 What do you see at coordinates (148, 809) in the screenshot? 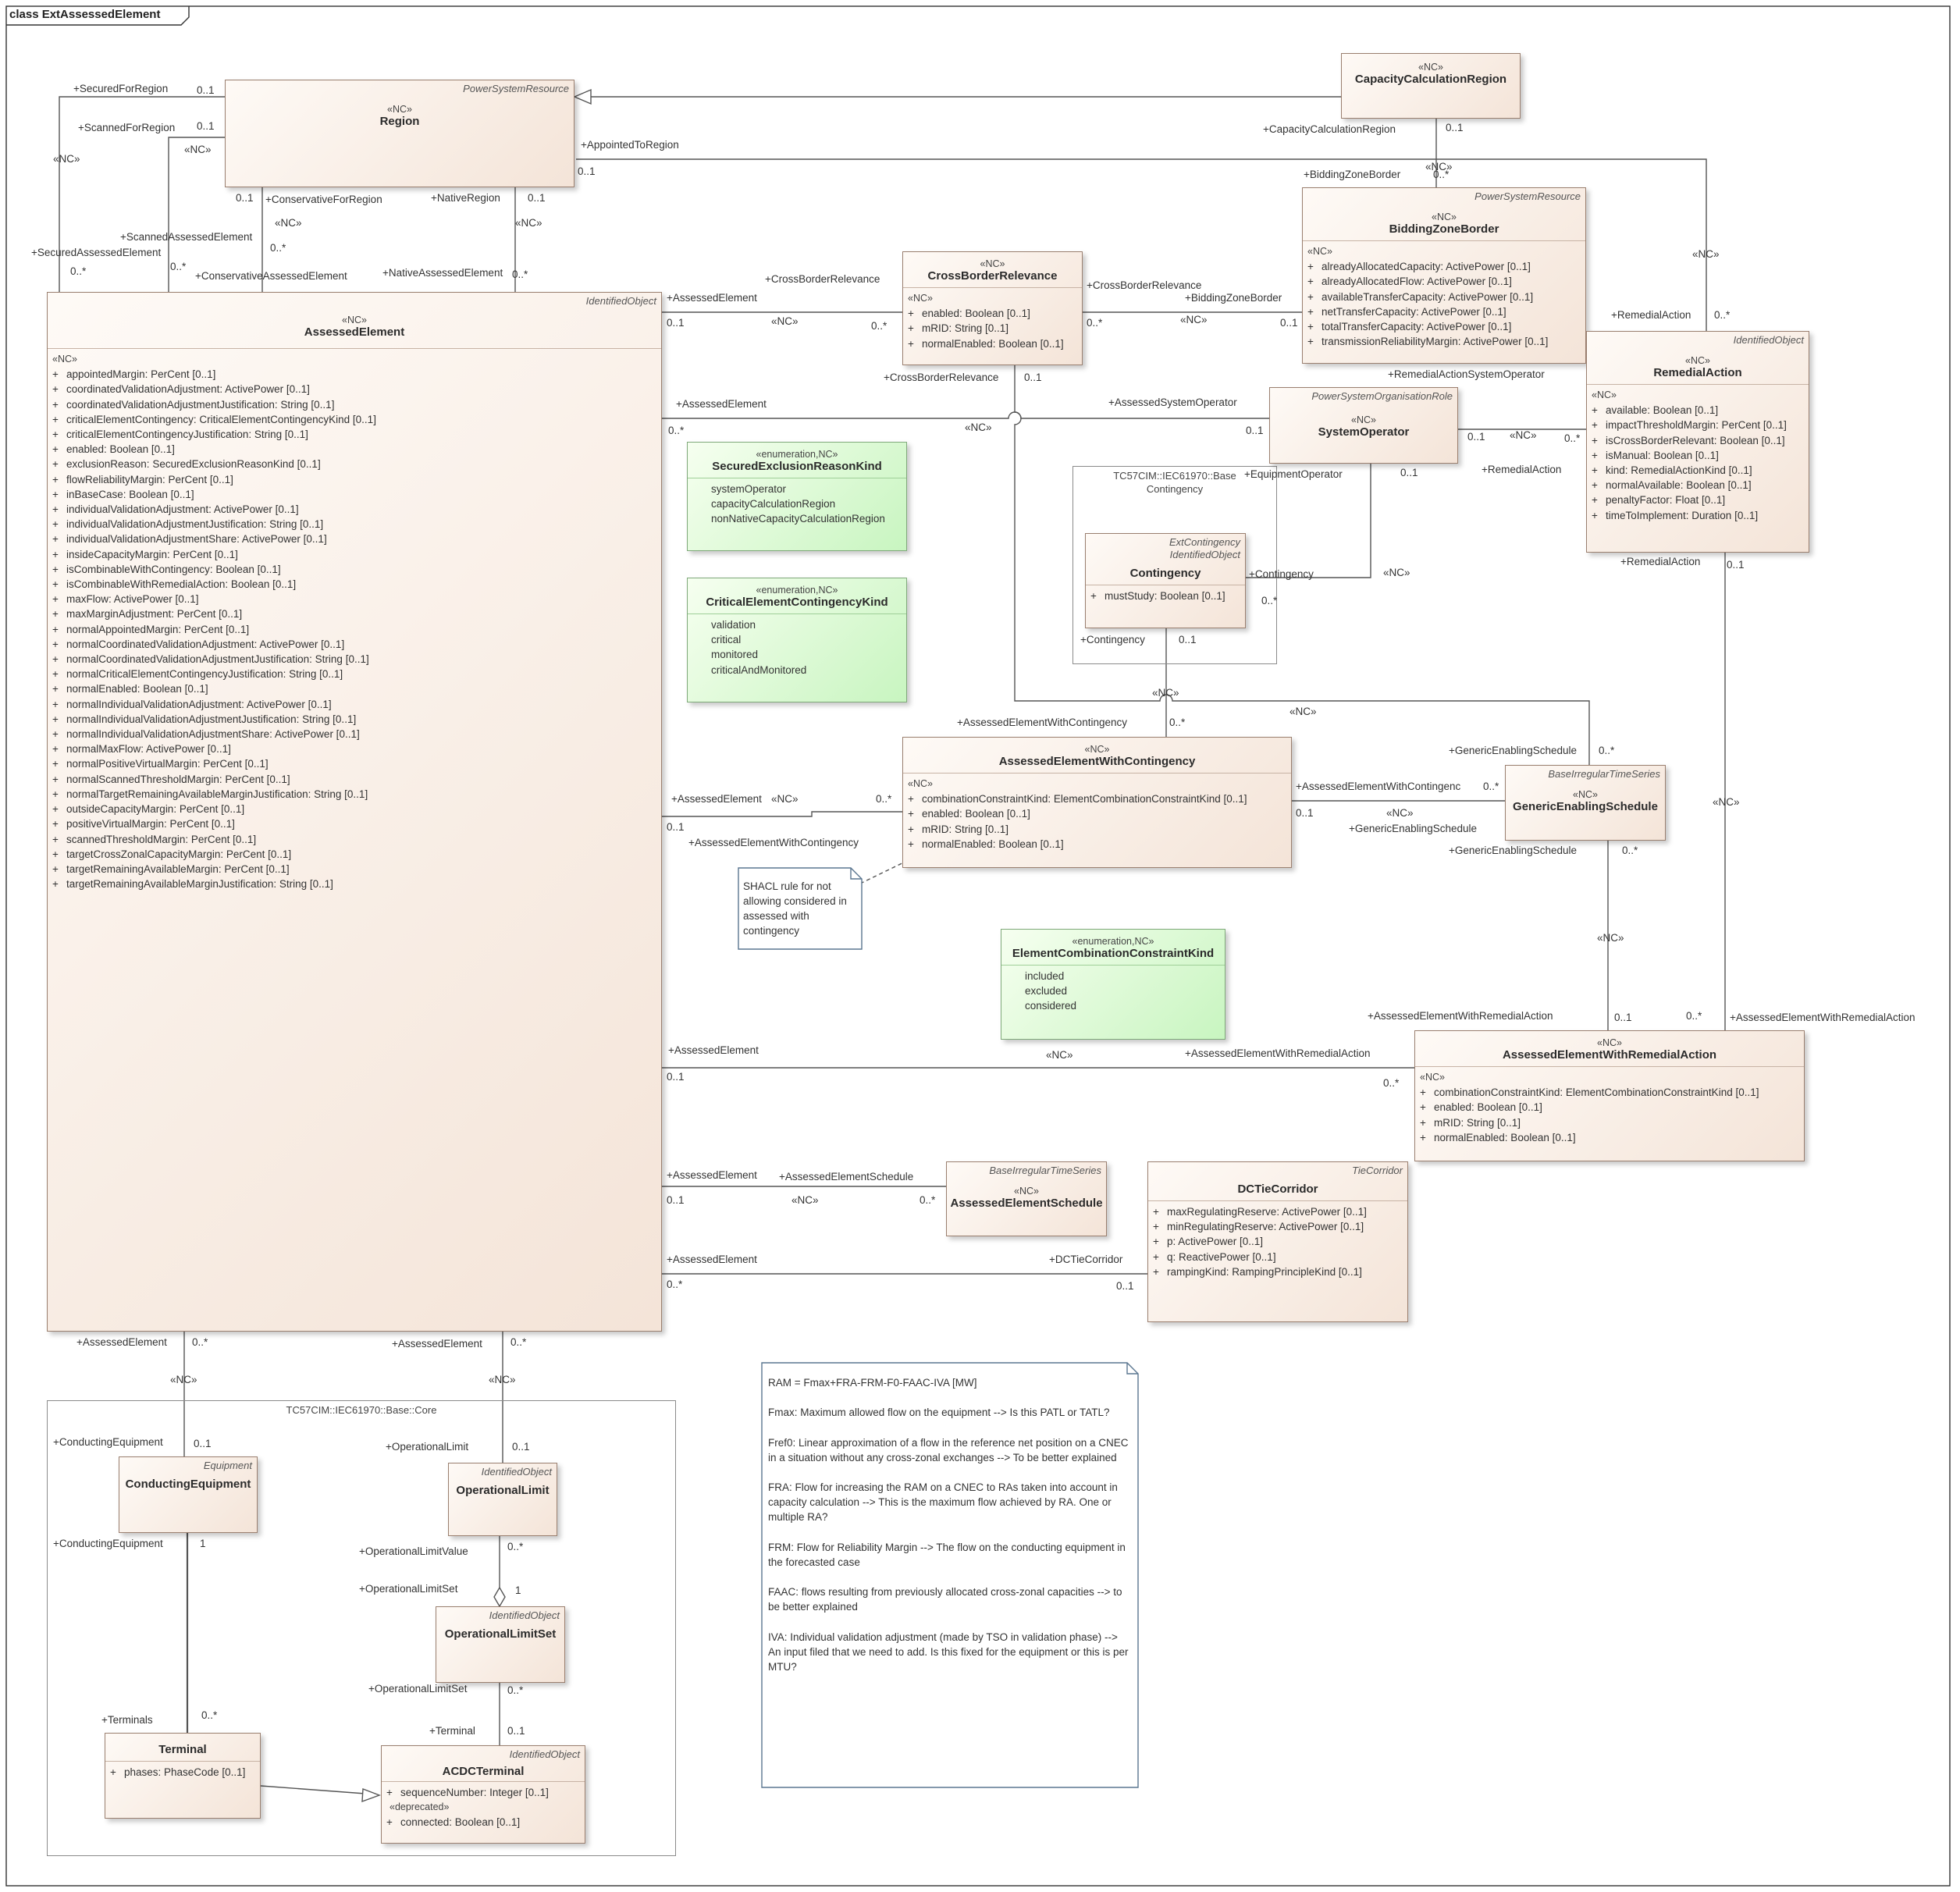
I see `attribute: + outsideCapacityMargin: PerCent [0..1]` at bounding box center [148, 809].